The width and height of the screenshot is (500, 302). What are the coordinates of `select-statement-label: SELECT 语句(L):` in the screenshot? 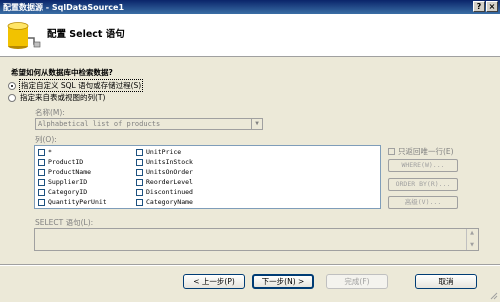 It's located at (64, 222).